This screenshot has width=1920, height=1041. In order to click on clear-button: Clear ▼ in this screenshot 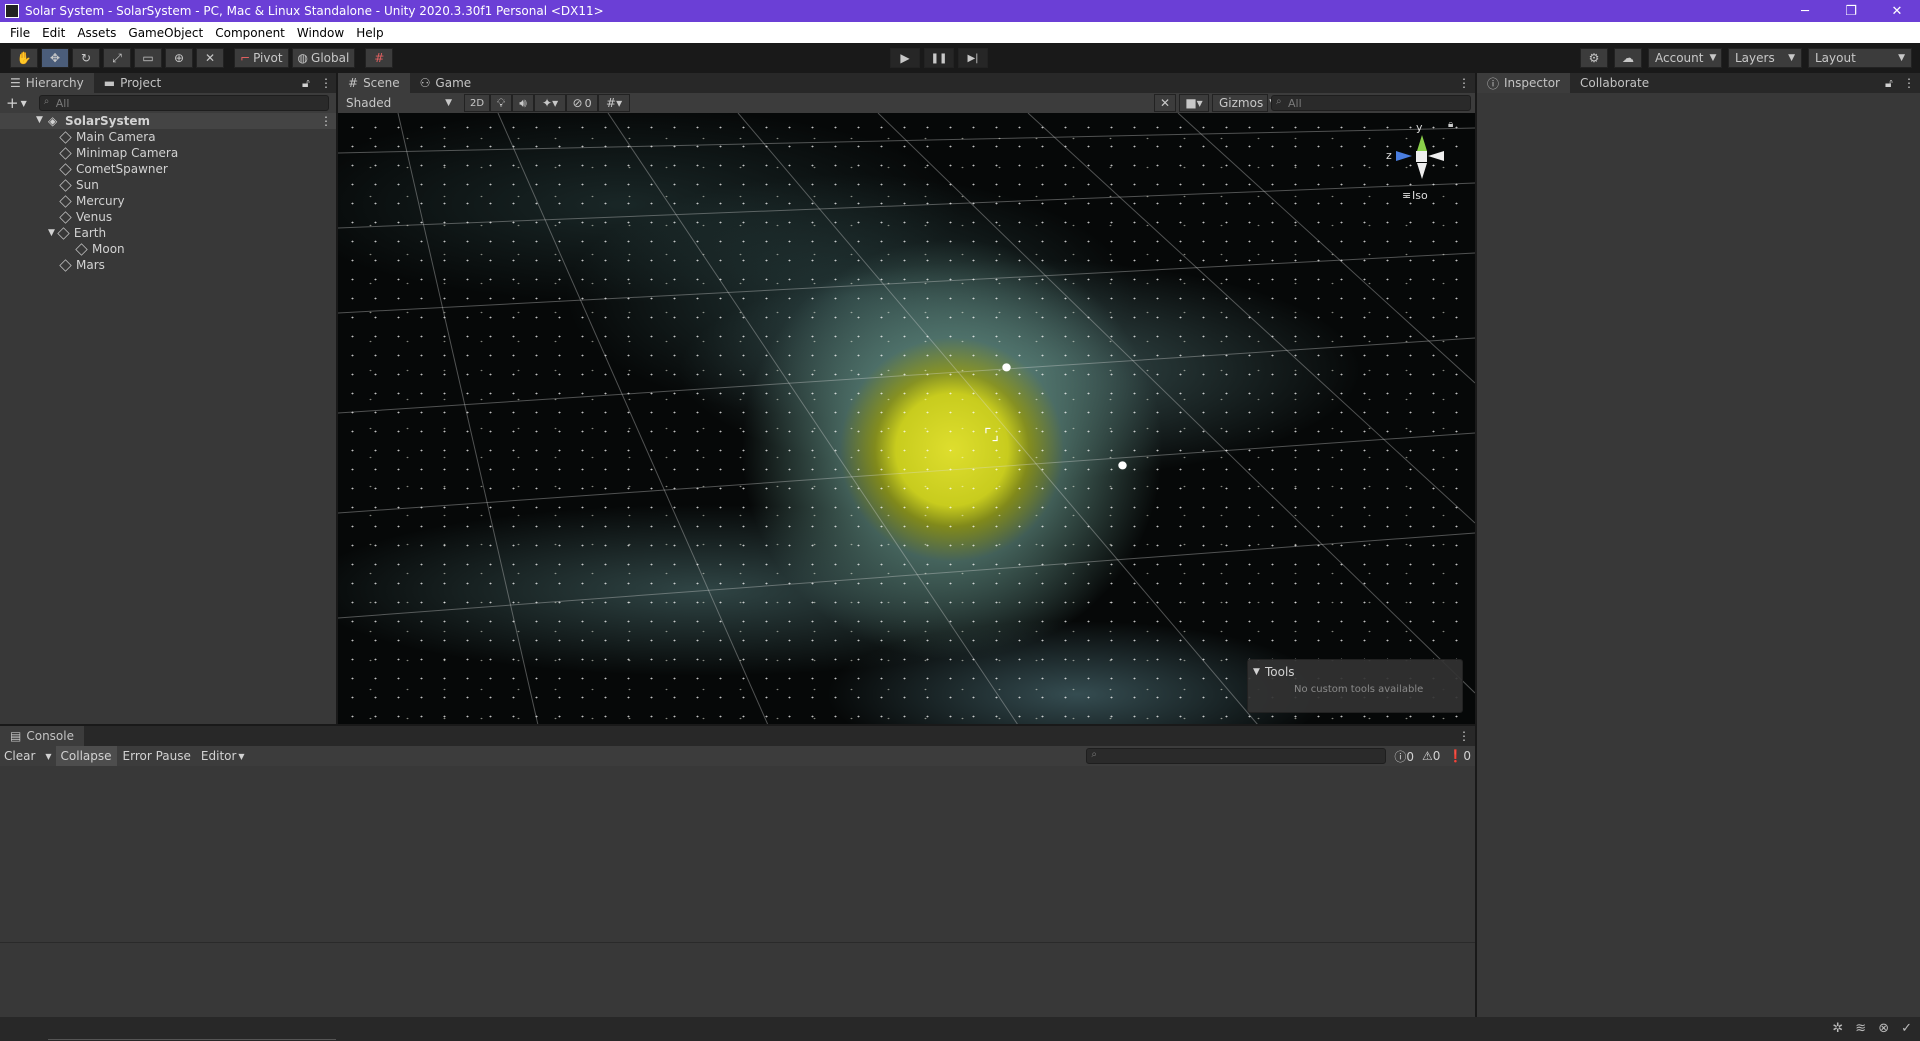, I will do `click(28, 756)`.